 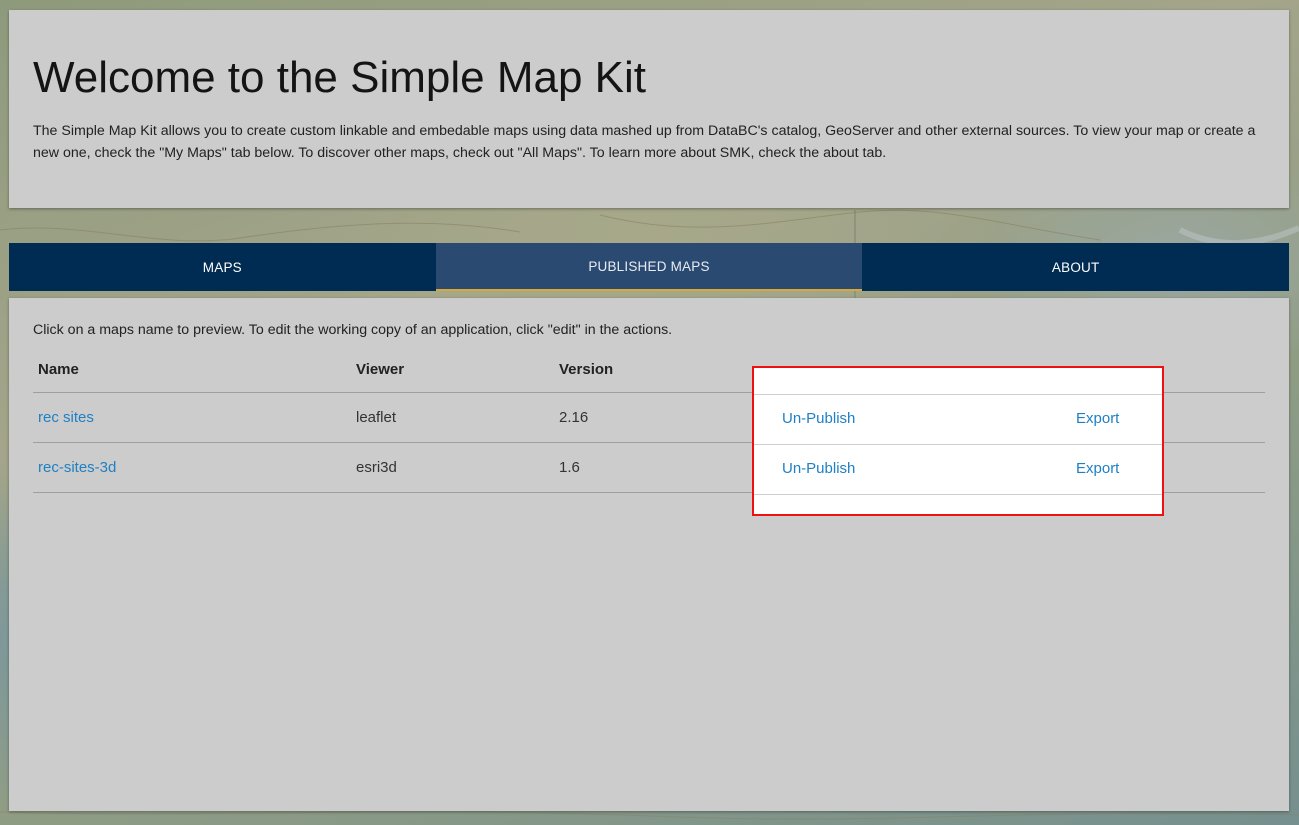 I want to click on column-header-viewer: Viewer, so click(x=452, y=369).